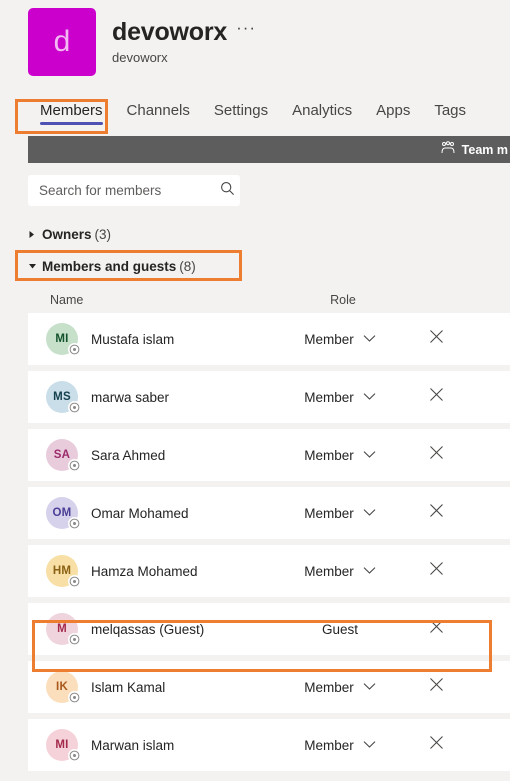 Image resolution: width=510 pixels, height=781 pixels. Describe the element at coordinates (269, 149) in the screenshot. I see `command-bar: Team m` at that location.